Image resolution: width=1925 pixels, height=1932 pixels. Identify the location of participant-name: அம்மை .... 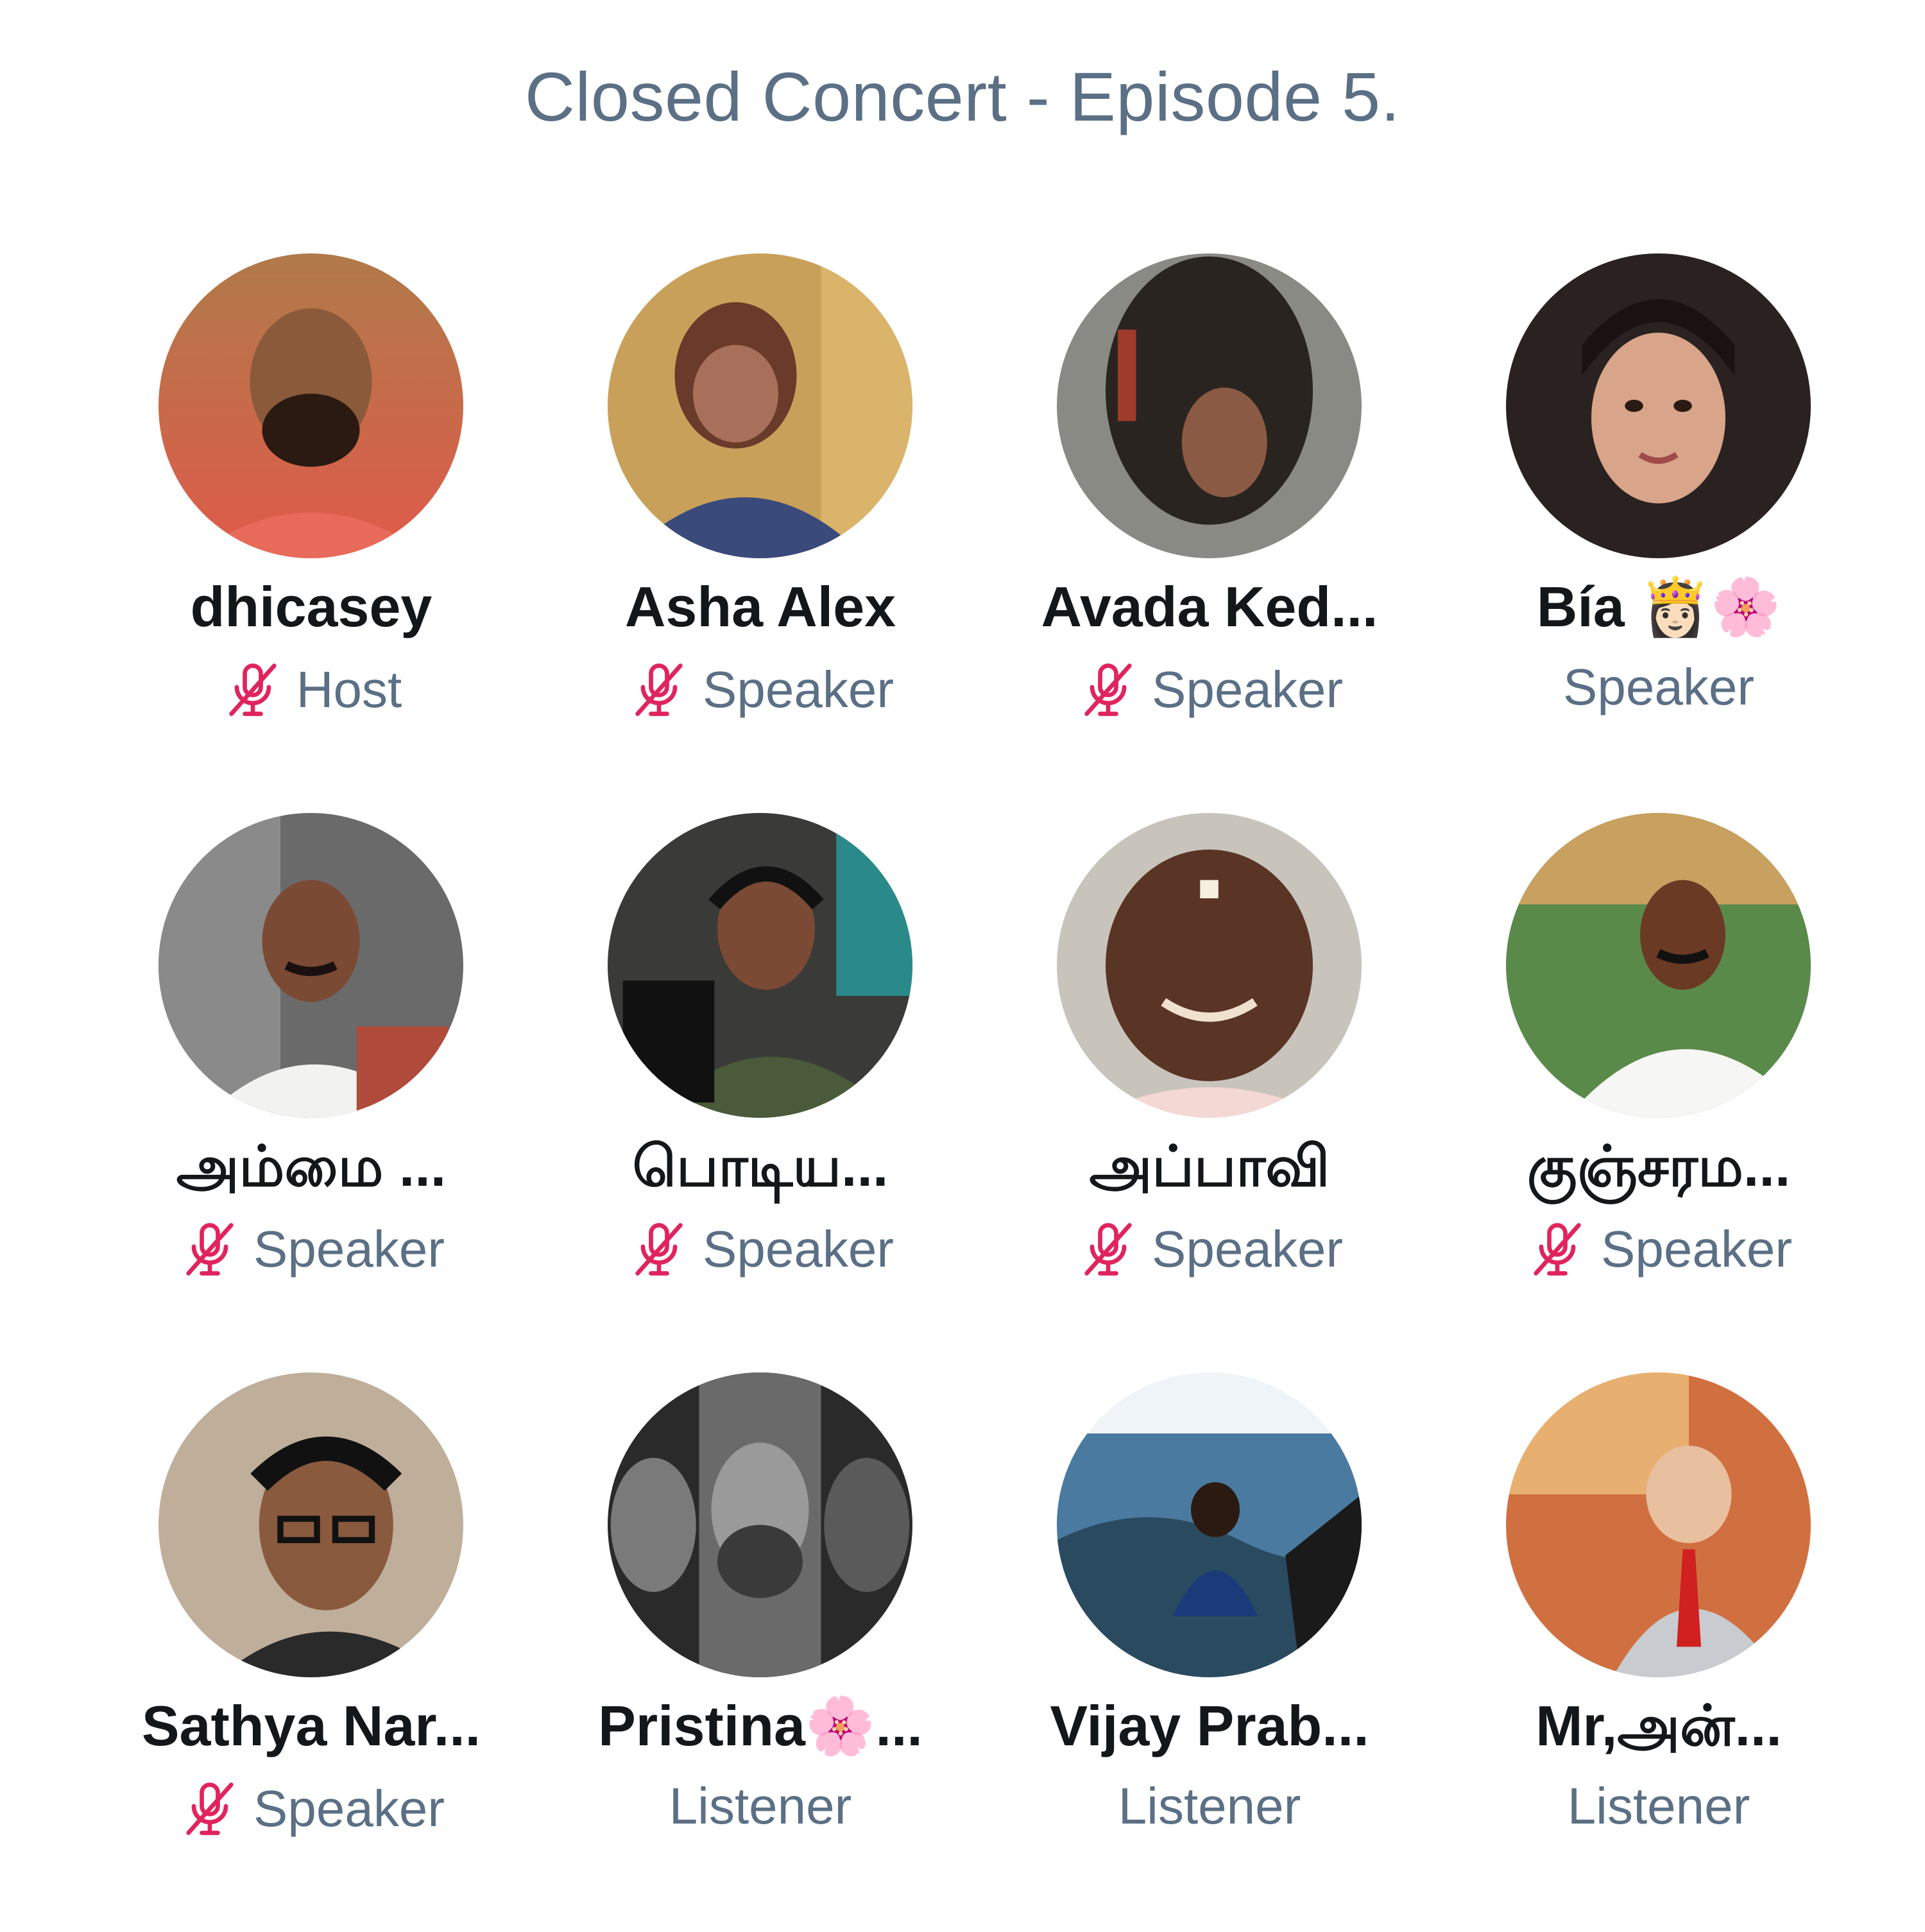
(312, 1166).